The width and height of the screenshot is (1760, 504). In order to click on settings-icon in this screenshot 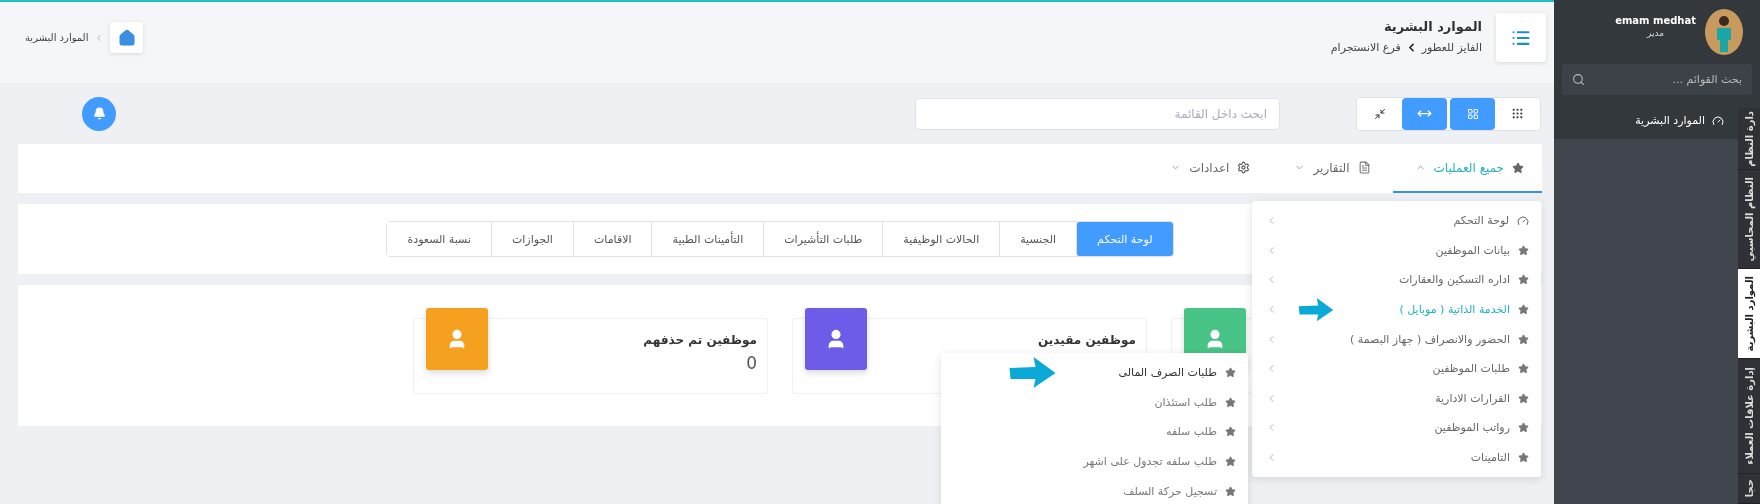, I will do `click(1244, 167)`.